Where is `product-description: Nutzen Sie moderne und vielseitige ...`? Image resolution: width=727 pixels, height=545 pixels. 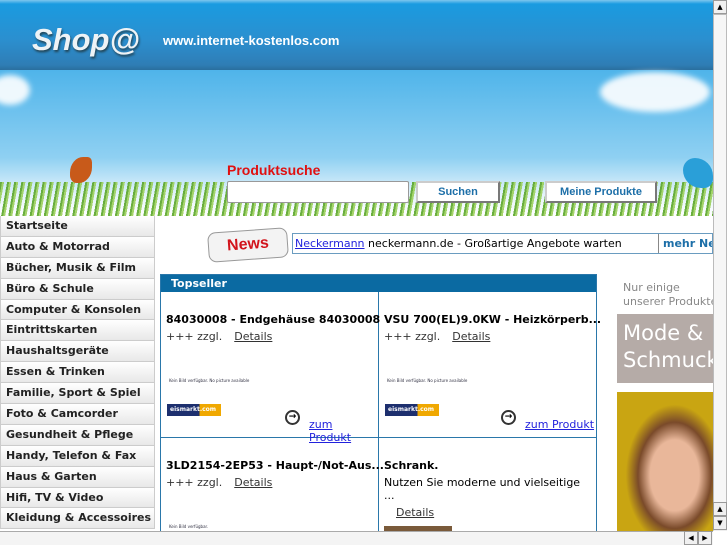 product-description: Nutzen Sie moderne und vielseitige ... is located at coordinates (482, 489).